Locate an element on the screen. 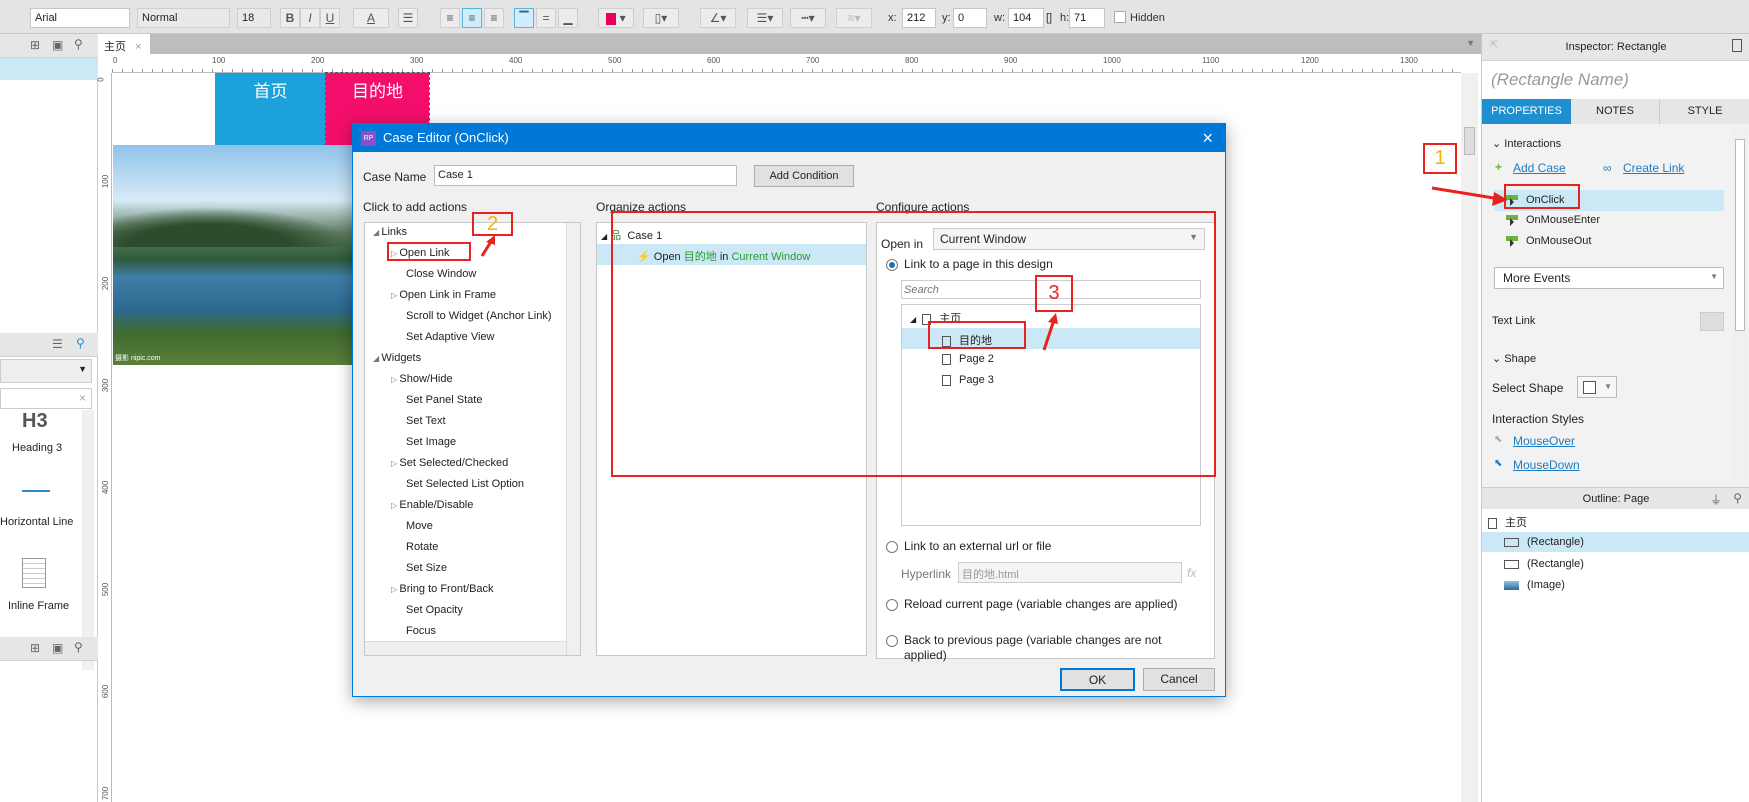 The image size is (1749, 802). ok-button: OK is located at coordinates (1097, 679).